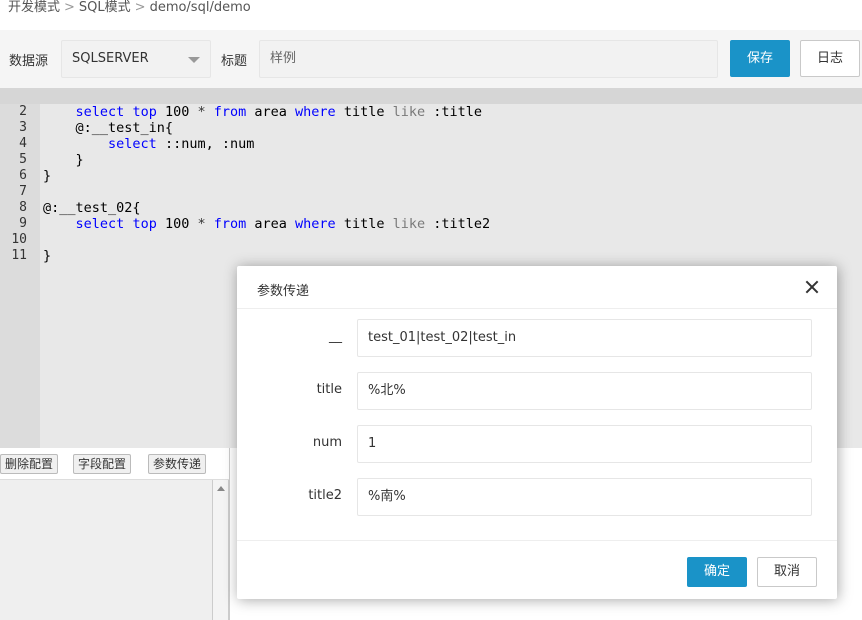 The width and height of the screenshot is (862, 620). What do you see at coordinates (110, 58) in the screenshot?
I see `datasource-value: SQLSERVER` at bounding box center [110, 58].